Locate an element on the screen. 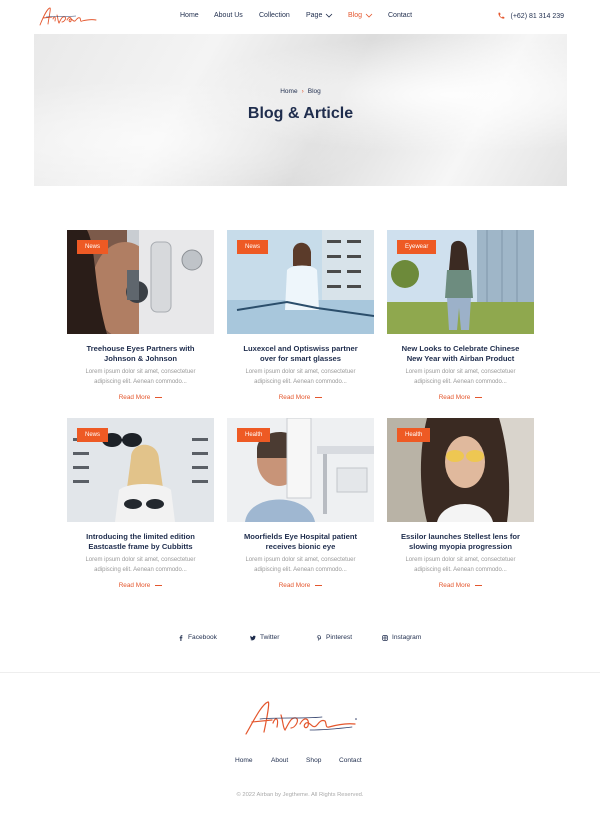 The height and width of the screenshot is (815, 600). footer-divider is located at coordinates (300, 672).